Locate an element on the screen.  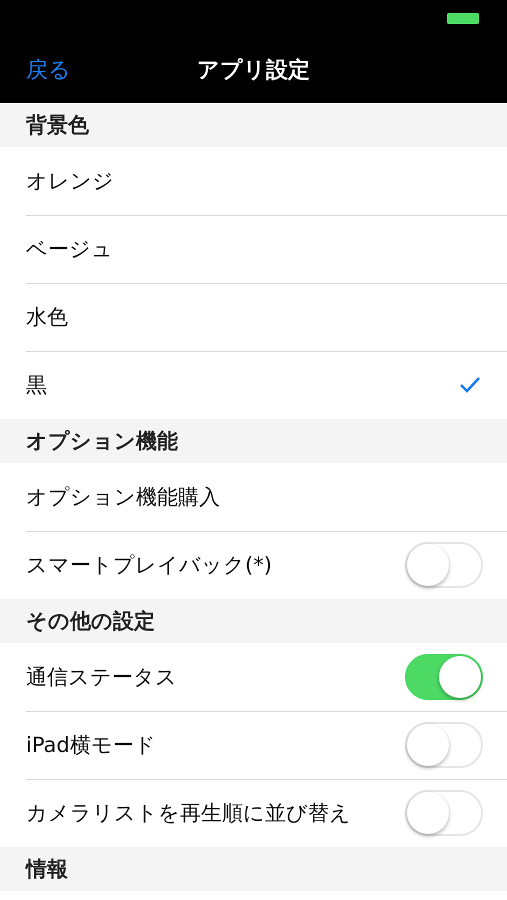
setting-label: オプション機能購入 is located at coordinates (253, 497).